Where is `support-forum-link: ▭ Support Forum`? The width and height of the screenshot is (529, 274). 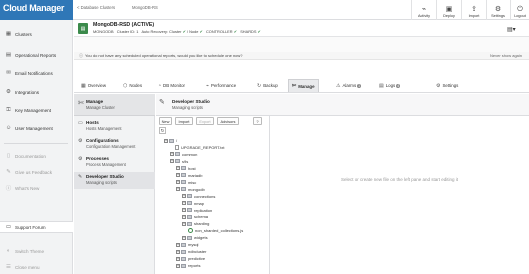
support-forum-link: ▭ Support Forum is located at coordinates (36, 227).